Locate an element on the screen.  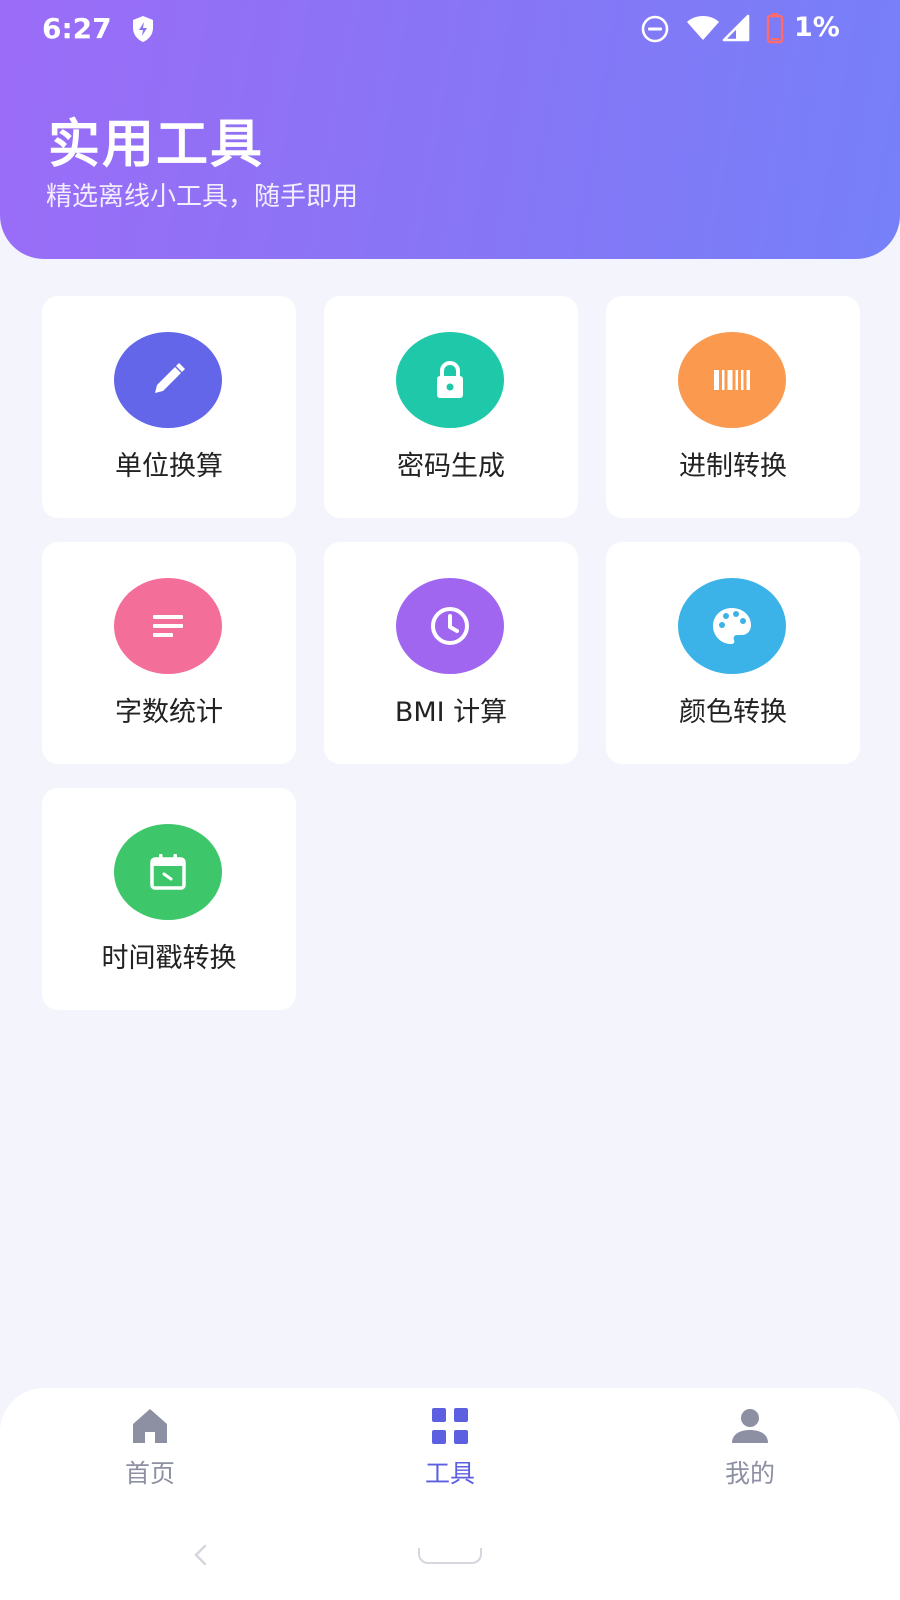
battery-percent: 1% is located at coordinates (817, 27).